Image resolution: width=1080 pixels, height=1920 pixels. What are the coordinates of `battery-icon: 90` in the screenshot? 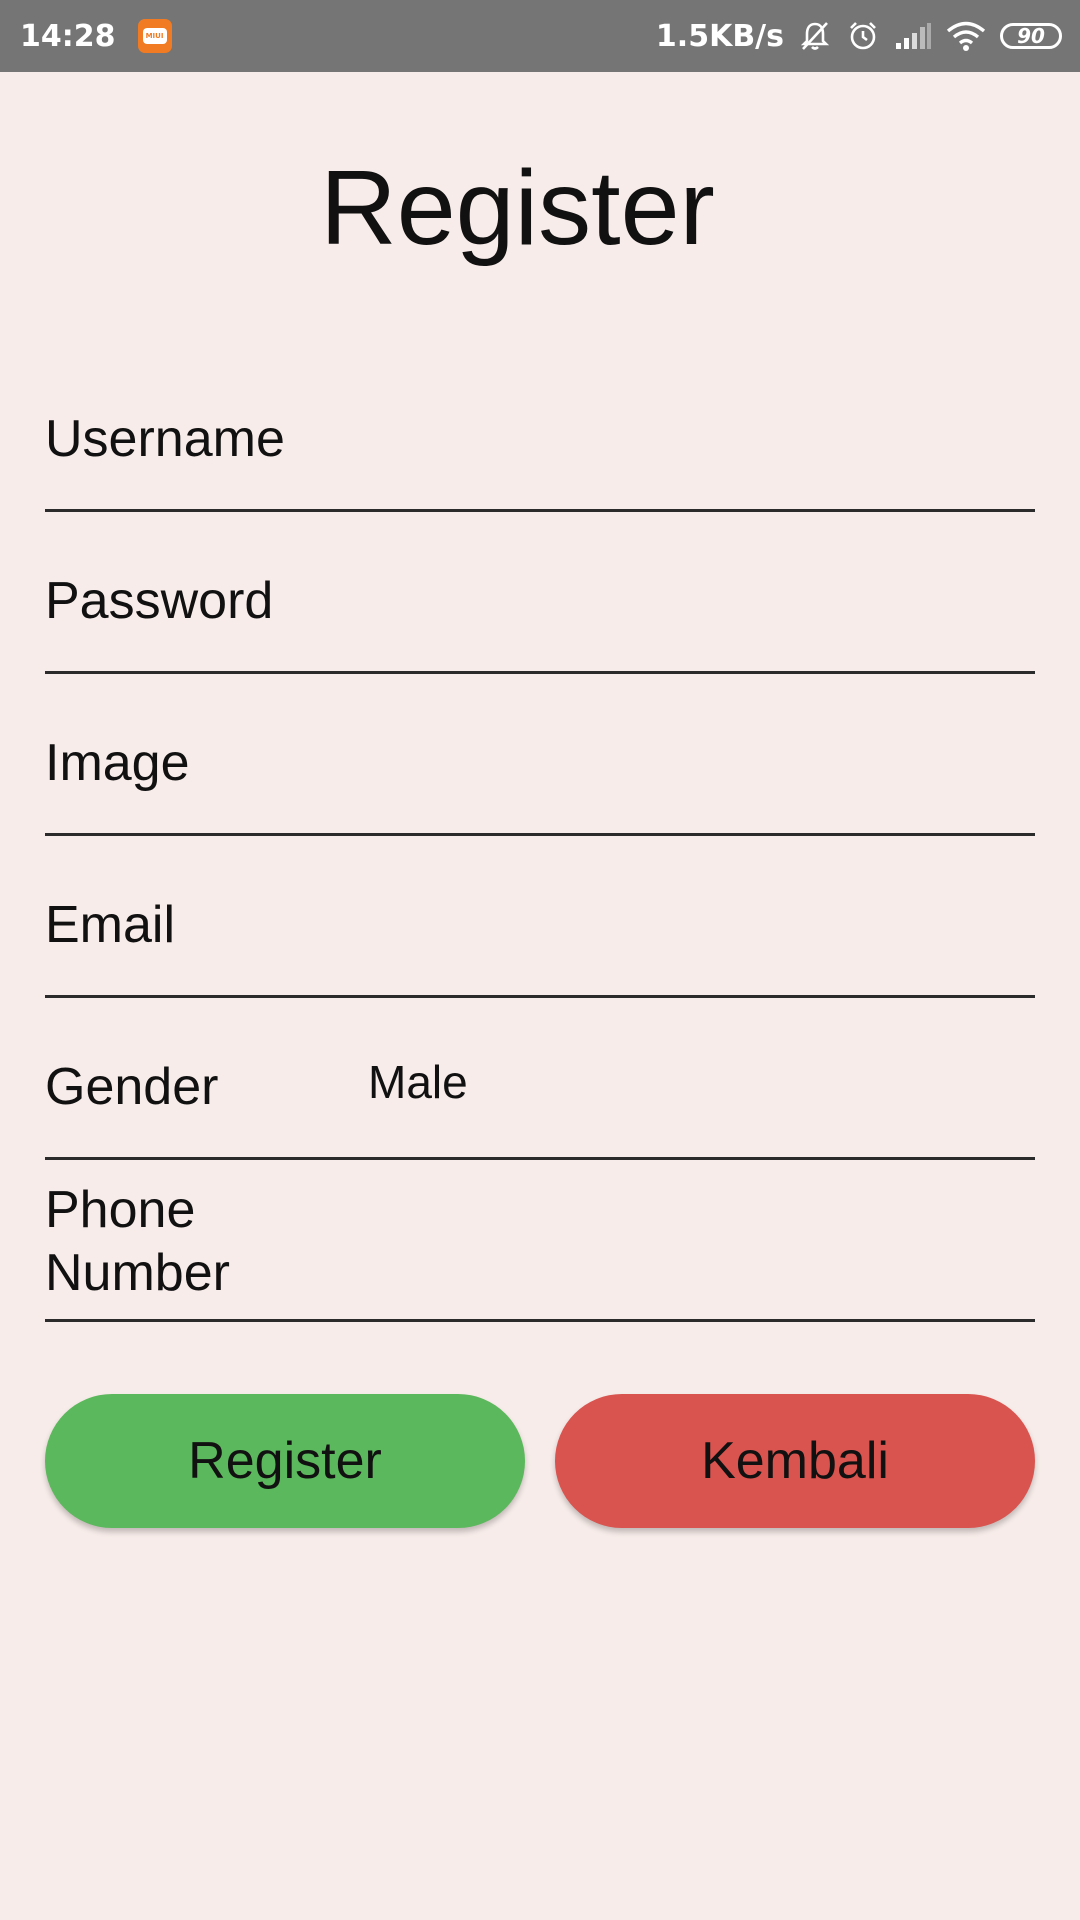 It's located at (1031, 36).